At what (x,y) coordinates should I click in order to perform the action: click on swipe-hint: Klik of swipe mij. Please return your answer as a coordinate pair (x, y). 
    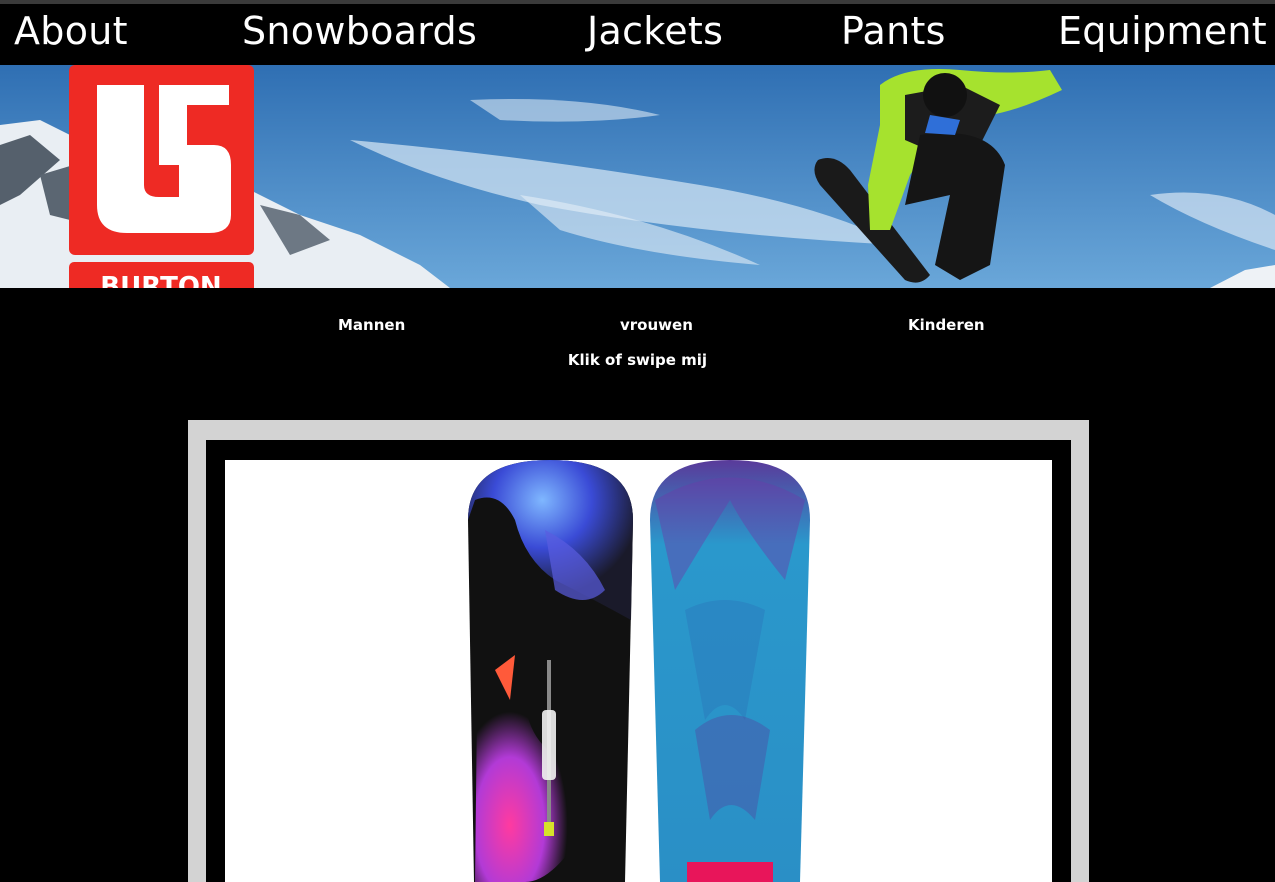
    Looking at the image, I should click on (637, 360).